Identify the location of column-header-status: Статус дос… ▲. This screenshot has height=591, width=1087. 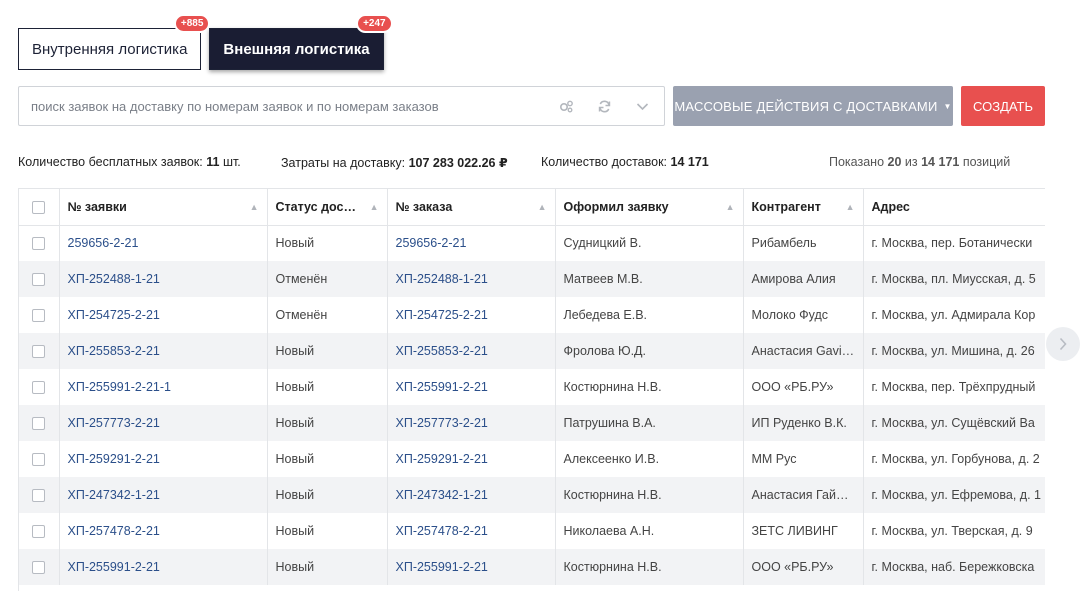
(327, 207).